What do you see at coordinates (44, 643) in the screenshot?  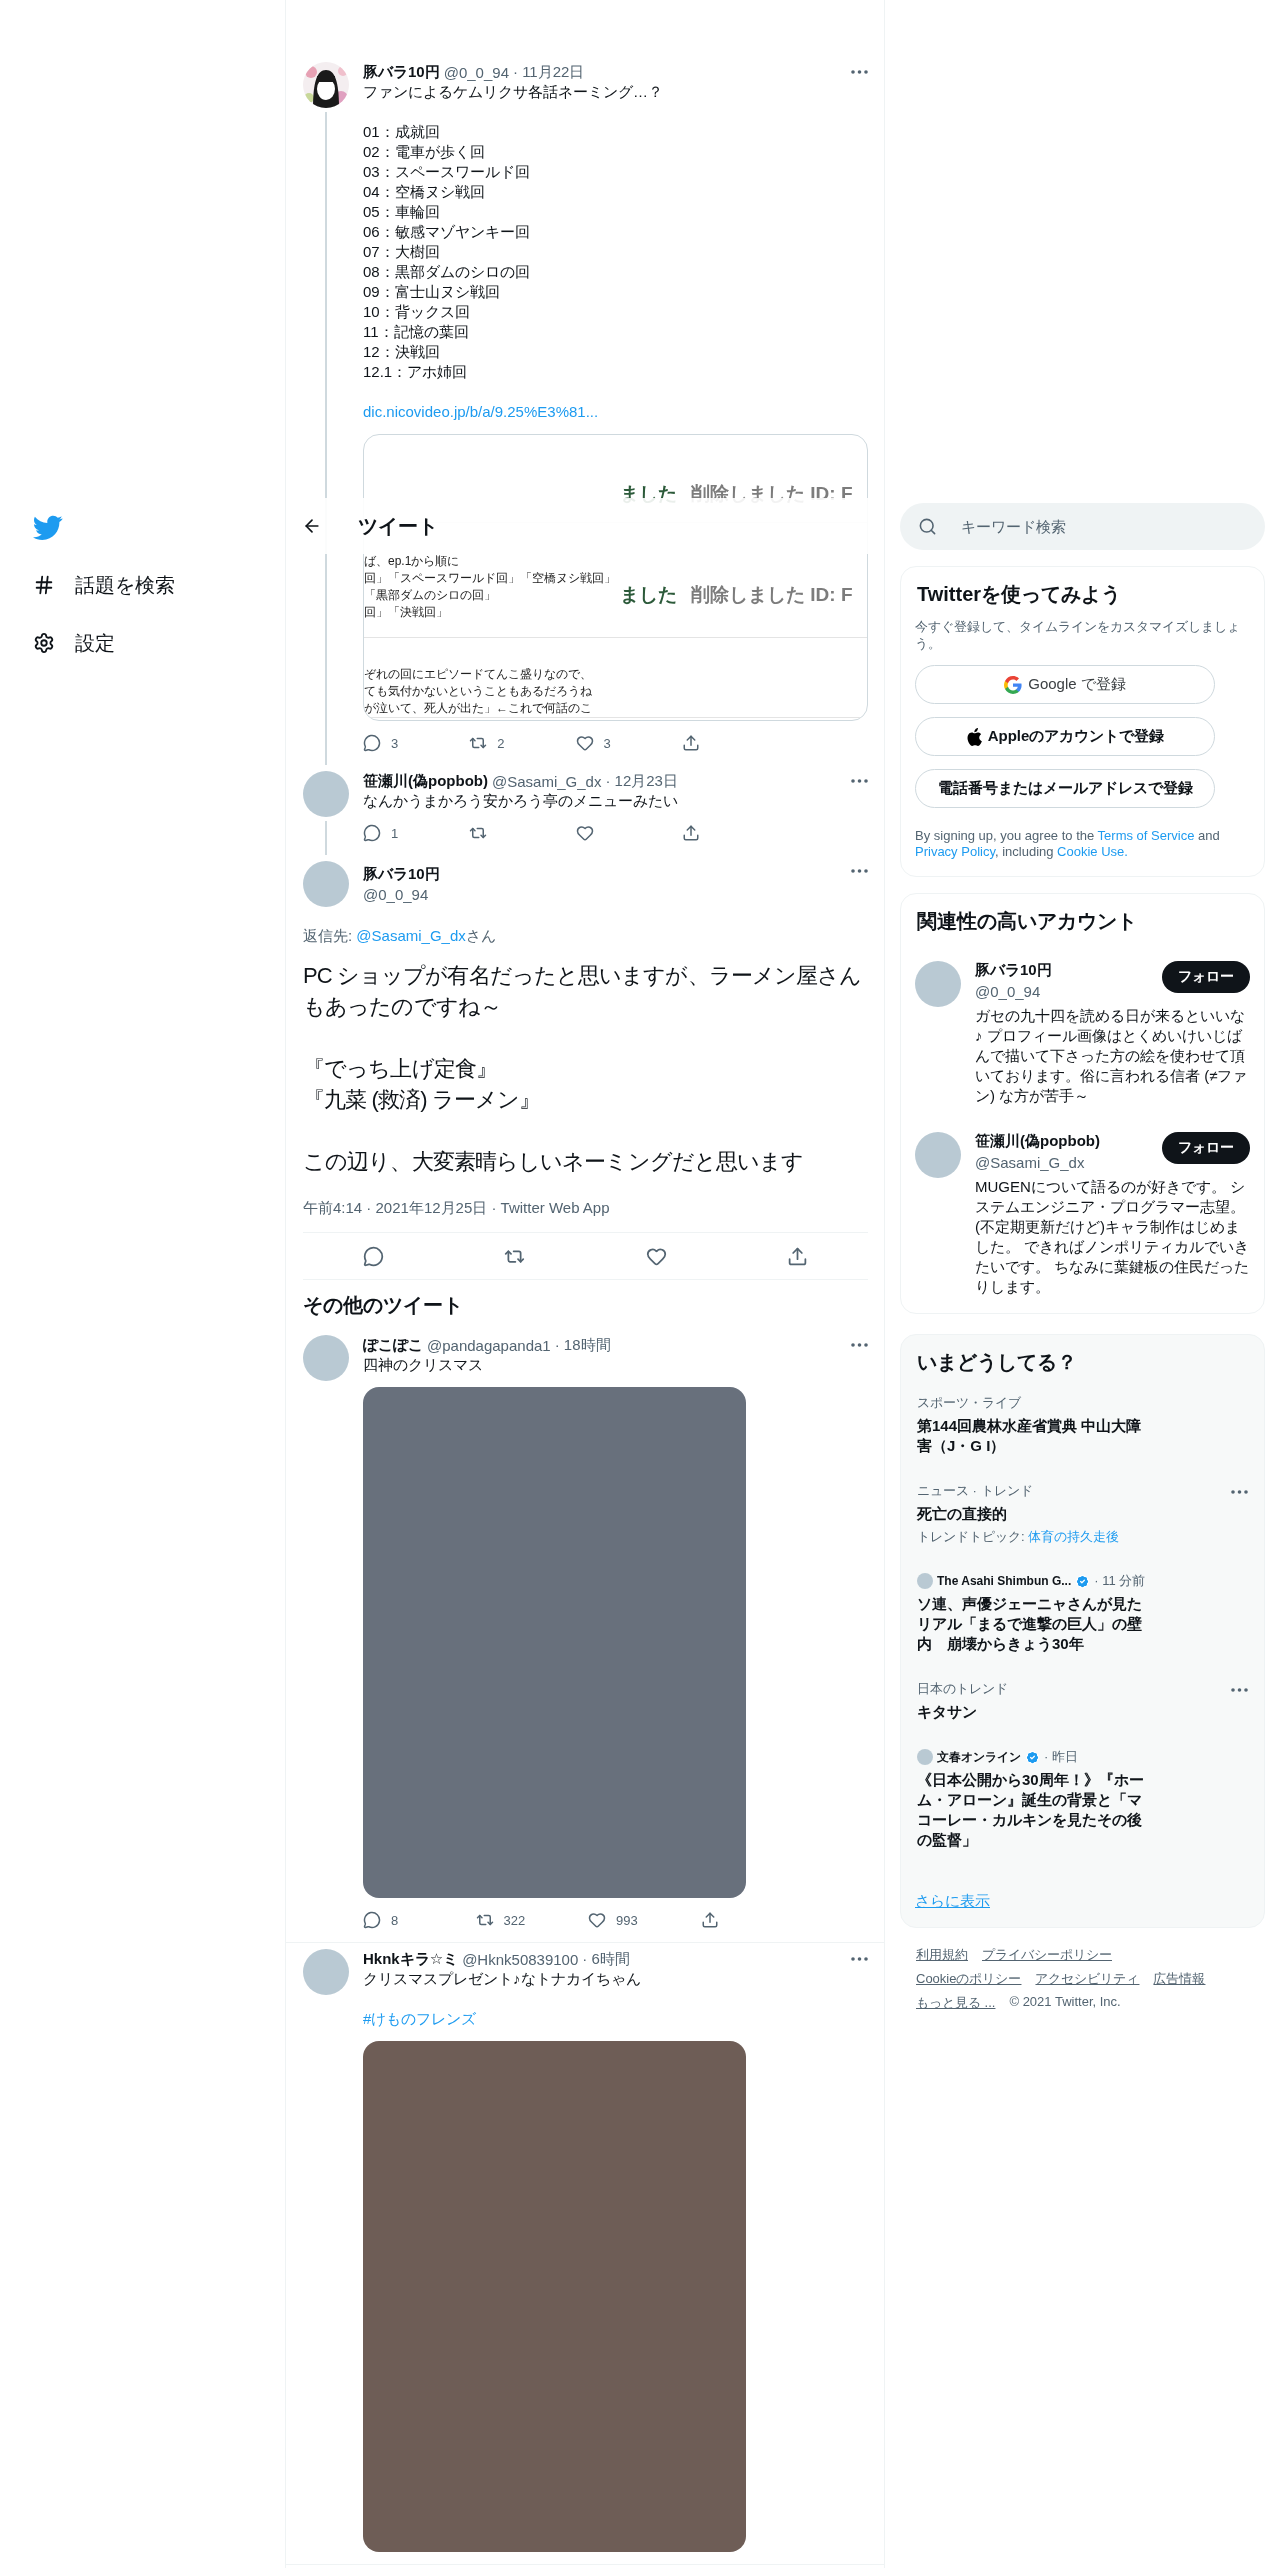 I see `settings-icon` at bounding box center [44, 643].